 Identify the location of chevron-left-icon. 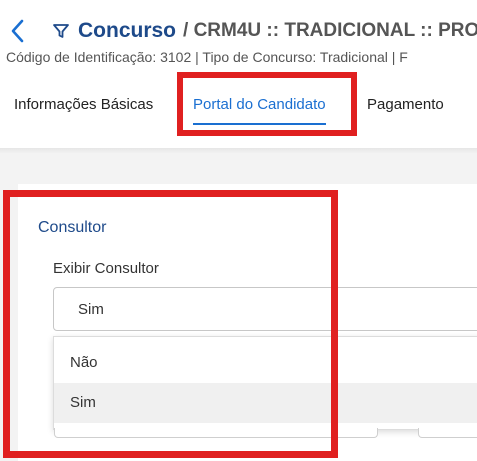
(17, 31).